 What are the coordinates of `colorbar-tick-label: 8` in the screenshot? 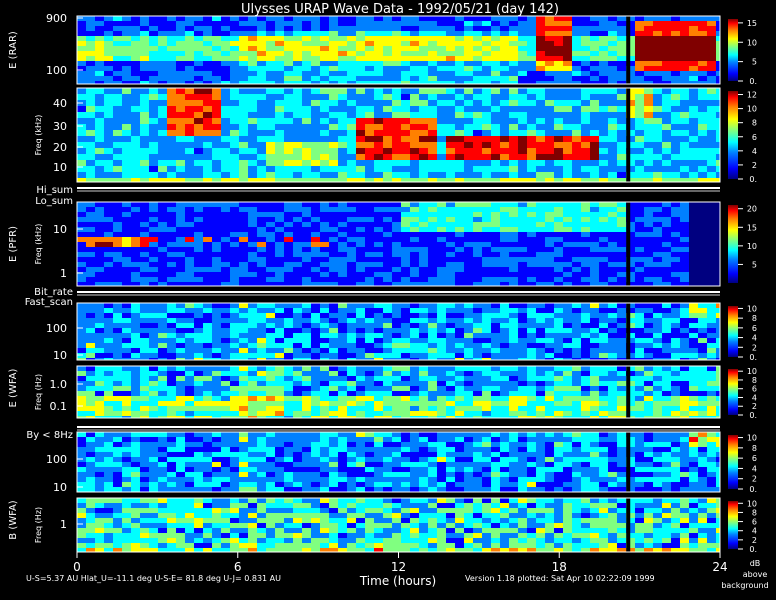 It's located at (754, 123).